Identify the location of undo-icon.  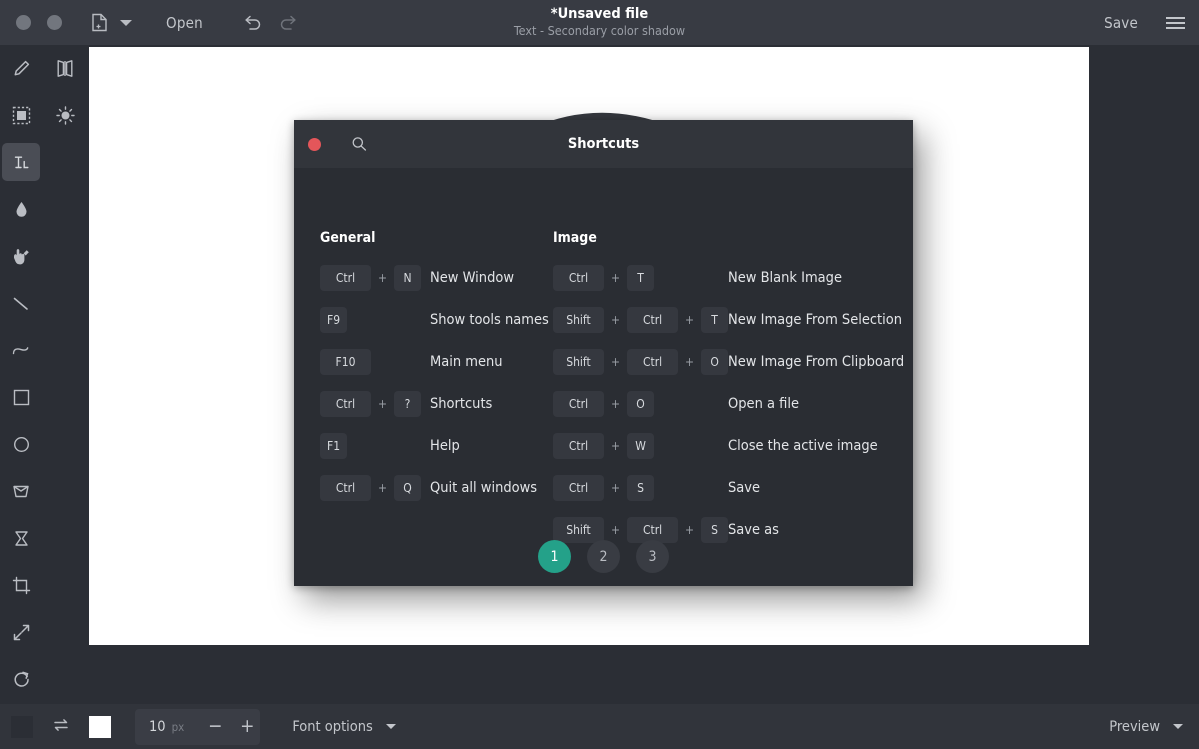
(252, 22).